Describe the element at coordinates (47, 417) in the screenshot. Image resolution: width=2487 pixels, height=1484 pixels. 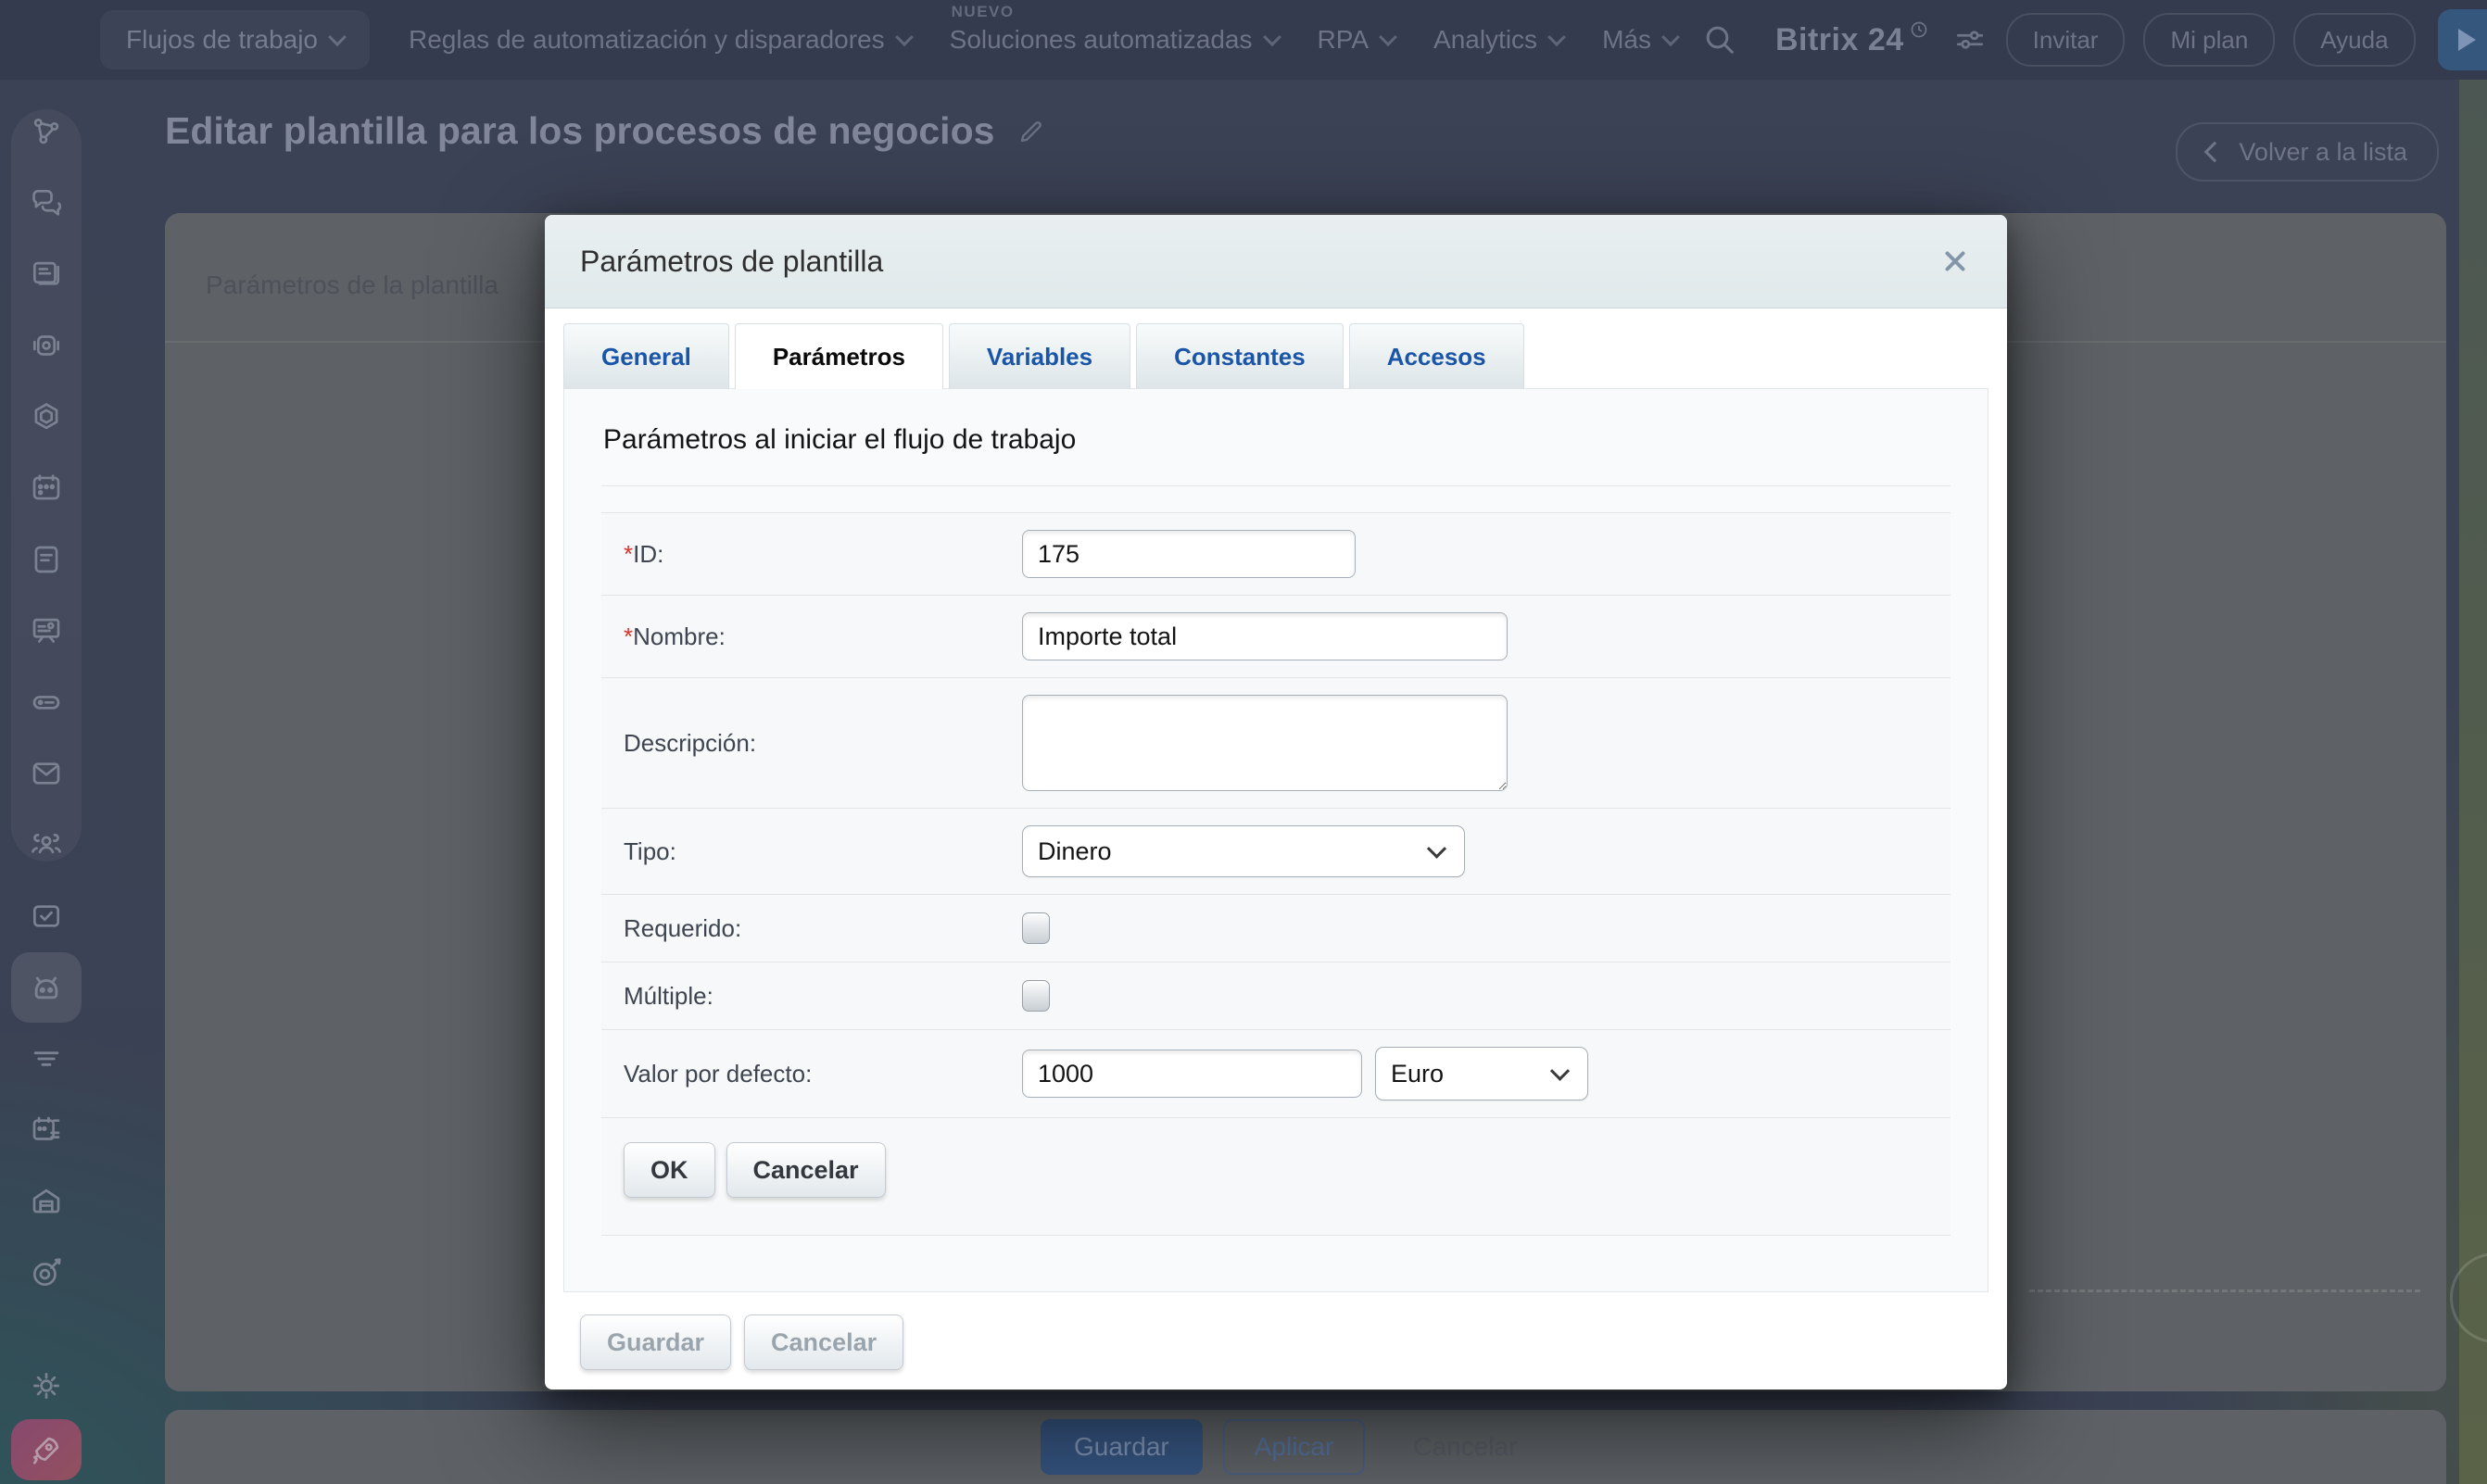
I see `sidebar-item-sites` at that location.